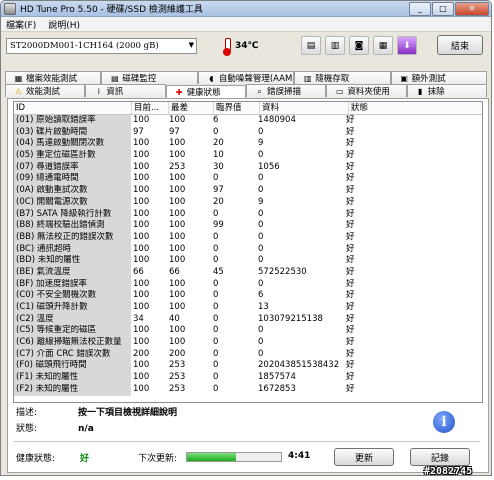 This screenshot has width=494, height=480. What do you see at coordinates (440, 457) in the screenshot?
I see `log-button: 記錄` at bounding box center [440, 457].